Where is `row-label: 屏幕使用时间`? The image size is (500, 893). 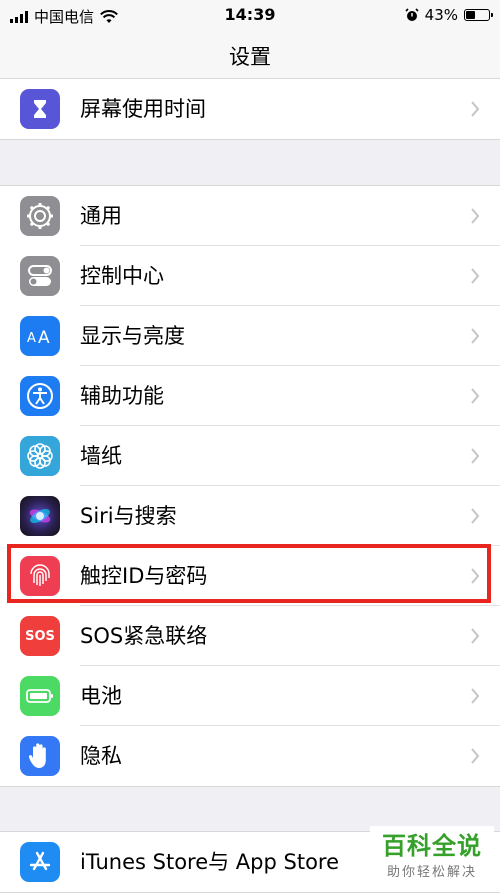
row-label: 屏幕使用时间 is located at coordinates (143, 109).